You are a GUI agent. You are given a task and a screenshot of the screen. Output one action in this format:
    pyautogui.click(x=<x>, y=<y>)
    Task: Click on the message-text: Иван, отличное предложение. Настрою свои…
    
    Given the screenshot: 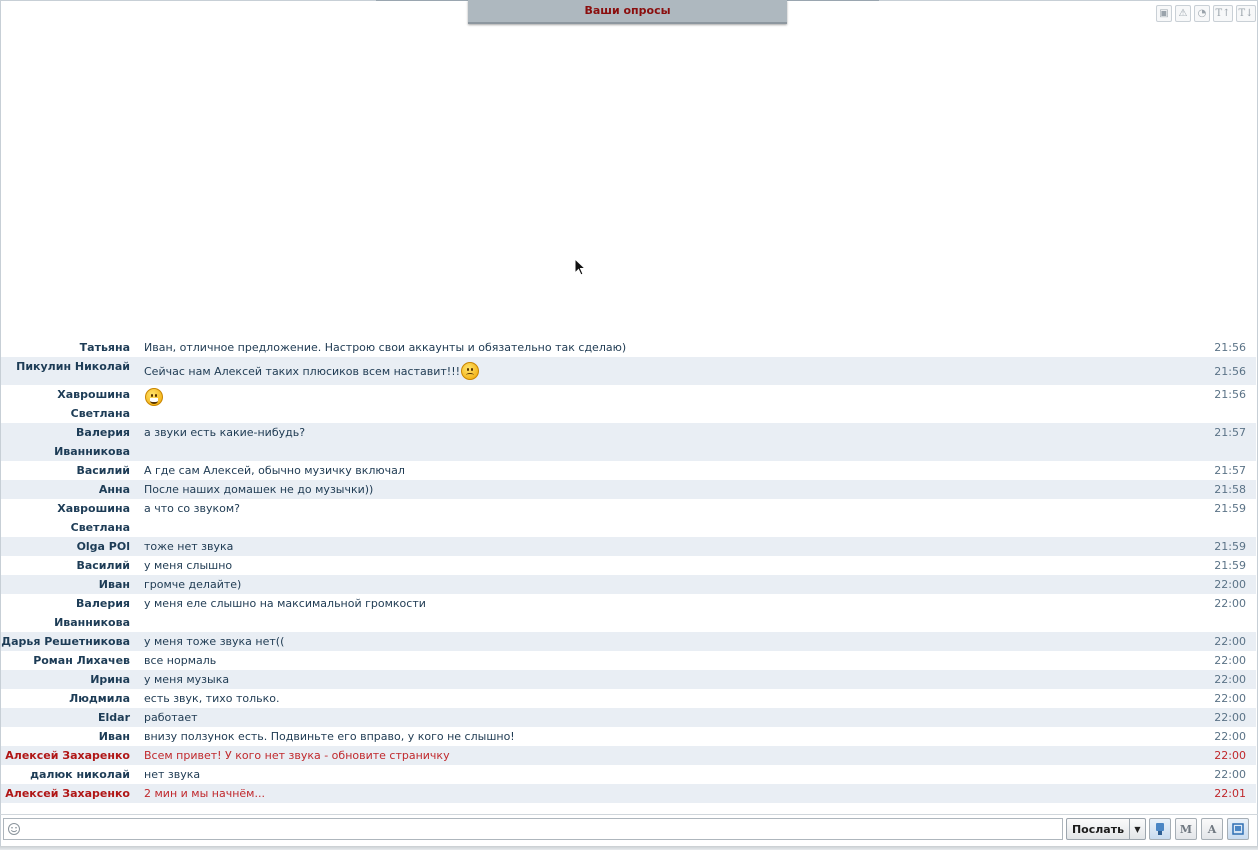 What is the action you would take?
    pyautogui.click(x=385, y=347)
    